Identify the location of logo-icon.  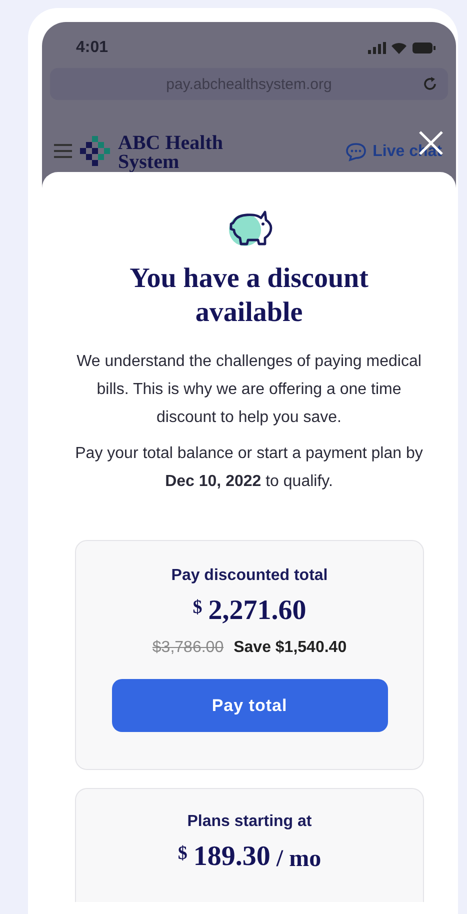
(95, 151).